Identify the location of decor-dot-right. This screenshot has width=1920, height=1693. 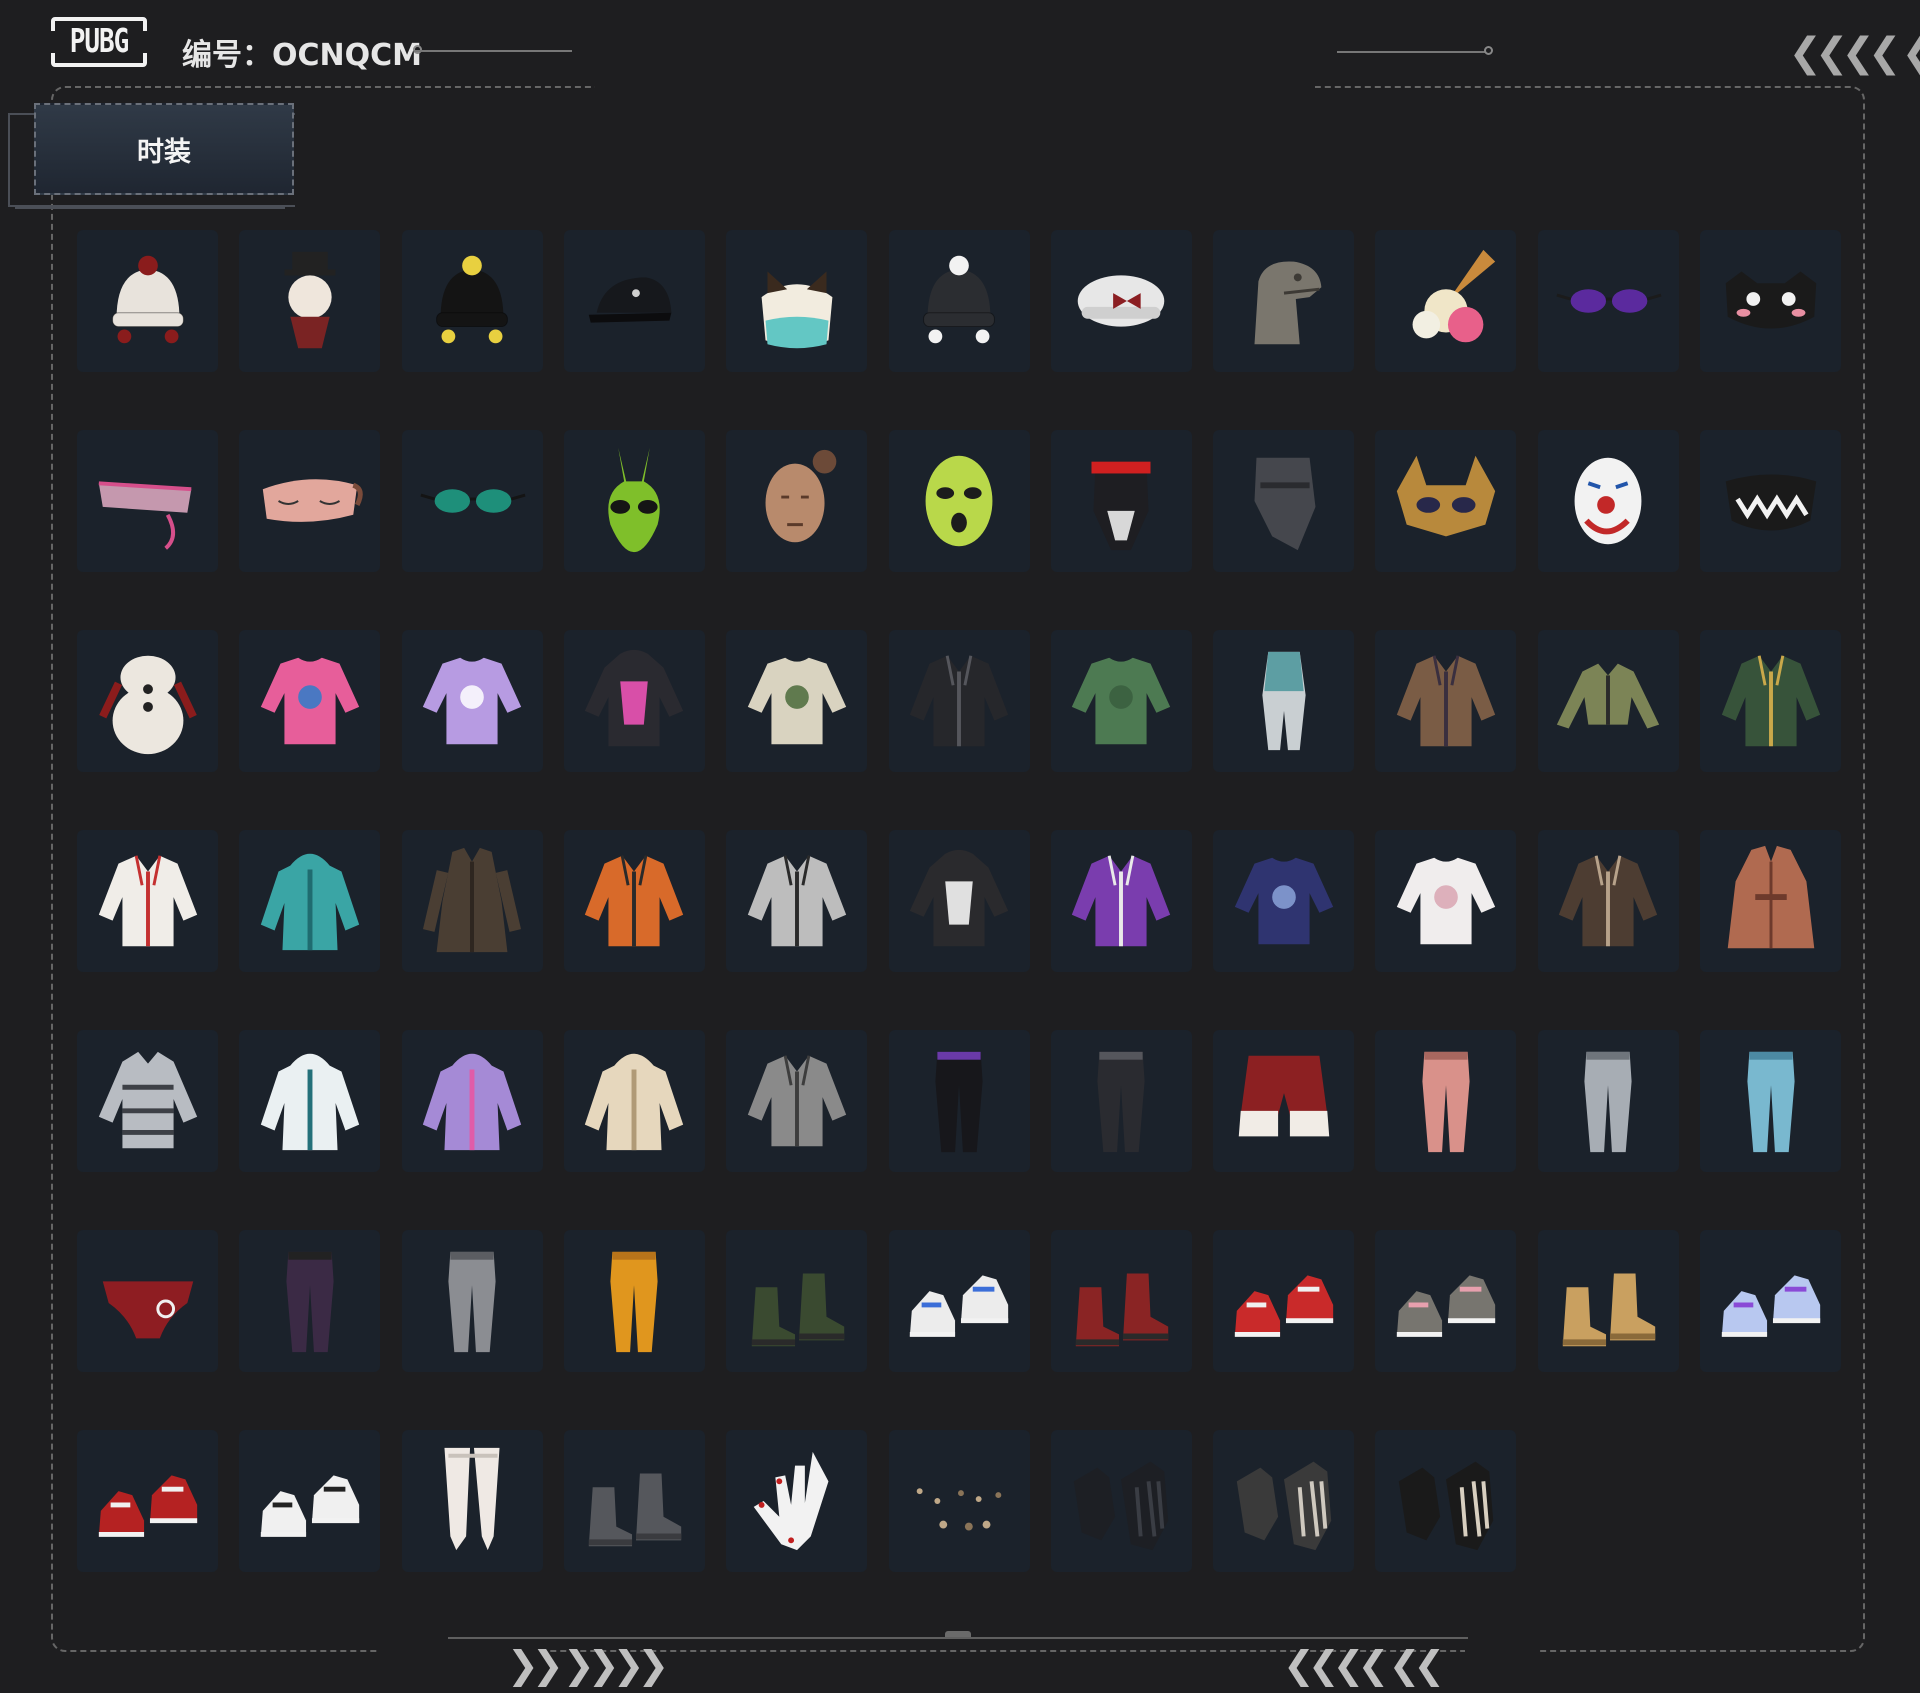
(1488, 50).